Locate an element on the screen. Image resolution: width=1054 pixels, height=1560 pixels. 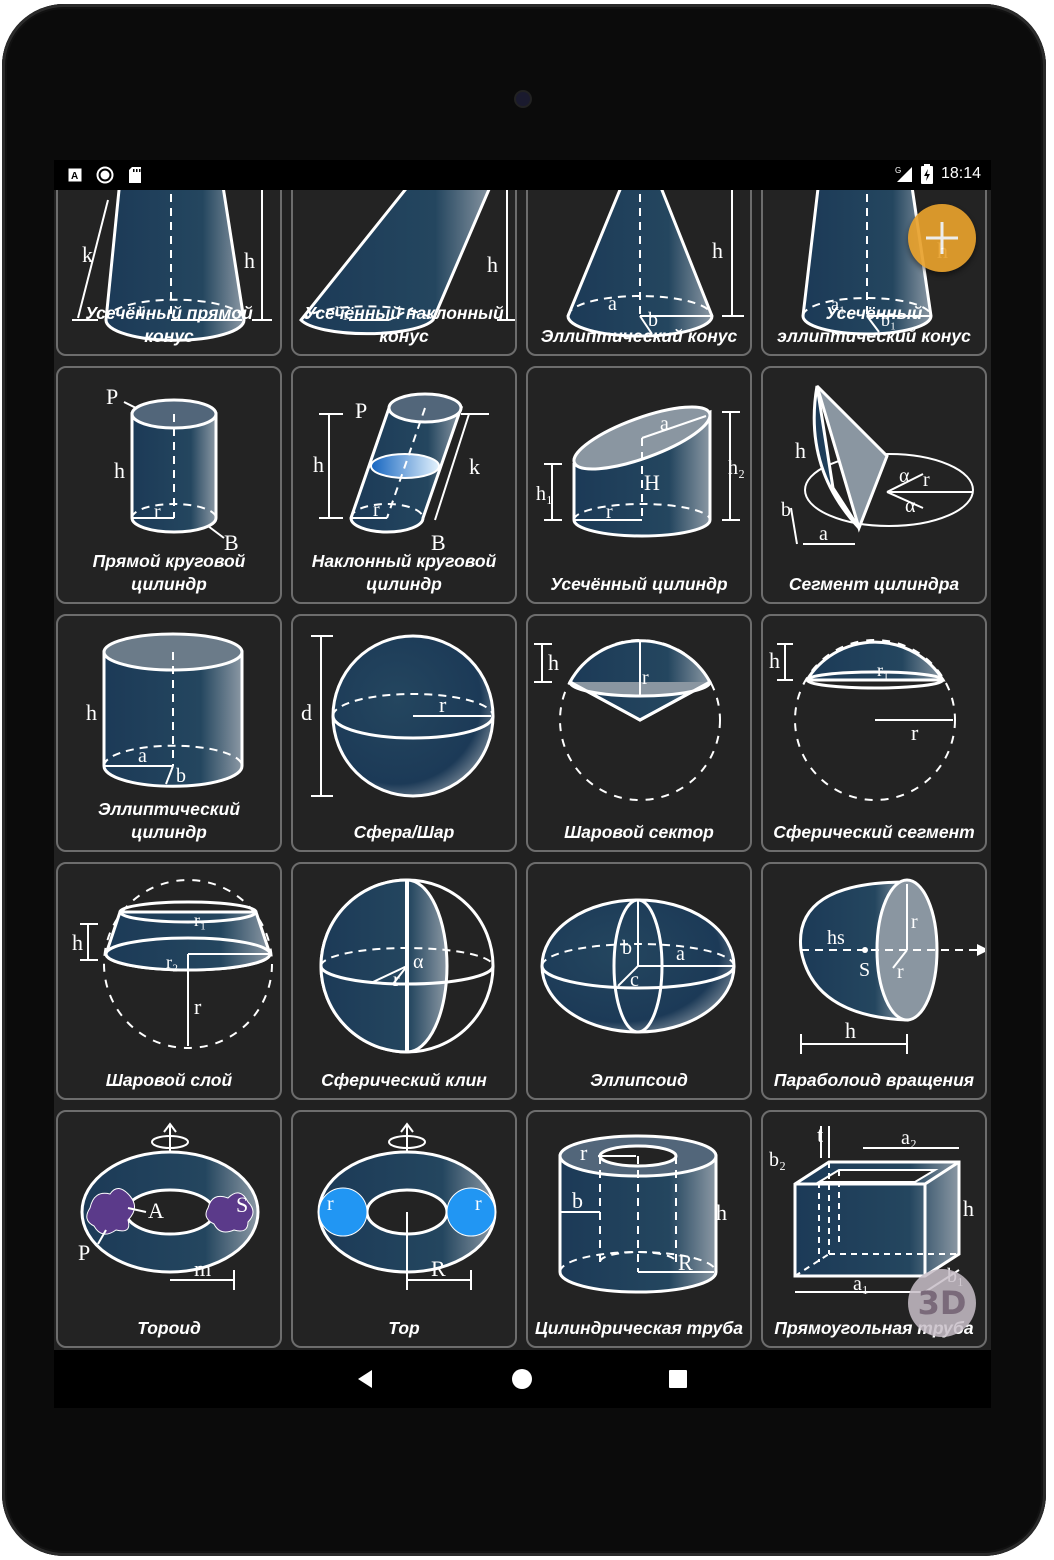
card-label: Цилиндрическая труба is located at coordinates (639, 1328).